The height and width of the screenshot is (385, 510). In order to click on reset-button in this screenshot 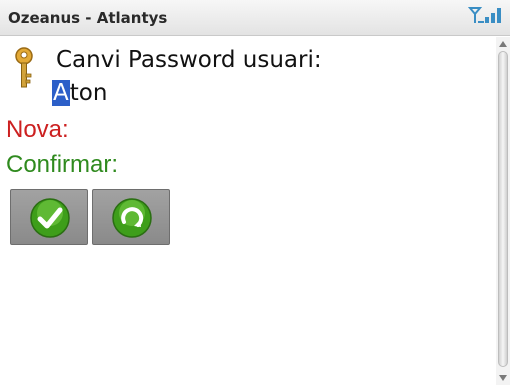, I will do `click(131, 217)`.